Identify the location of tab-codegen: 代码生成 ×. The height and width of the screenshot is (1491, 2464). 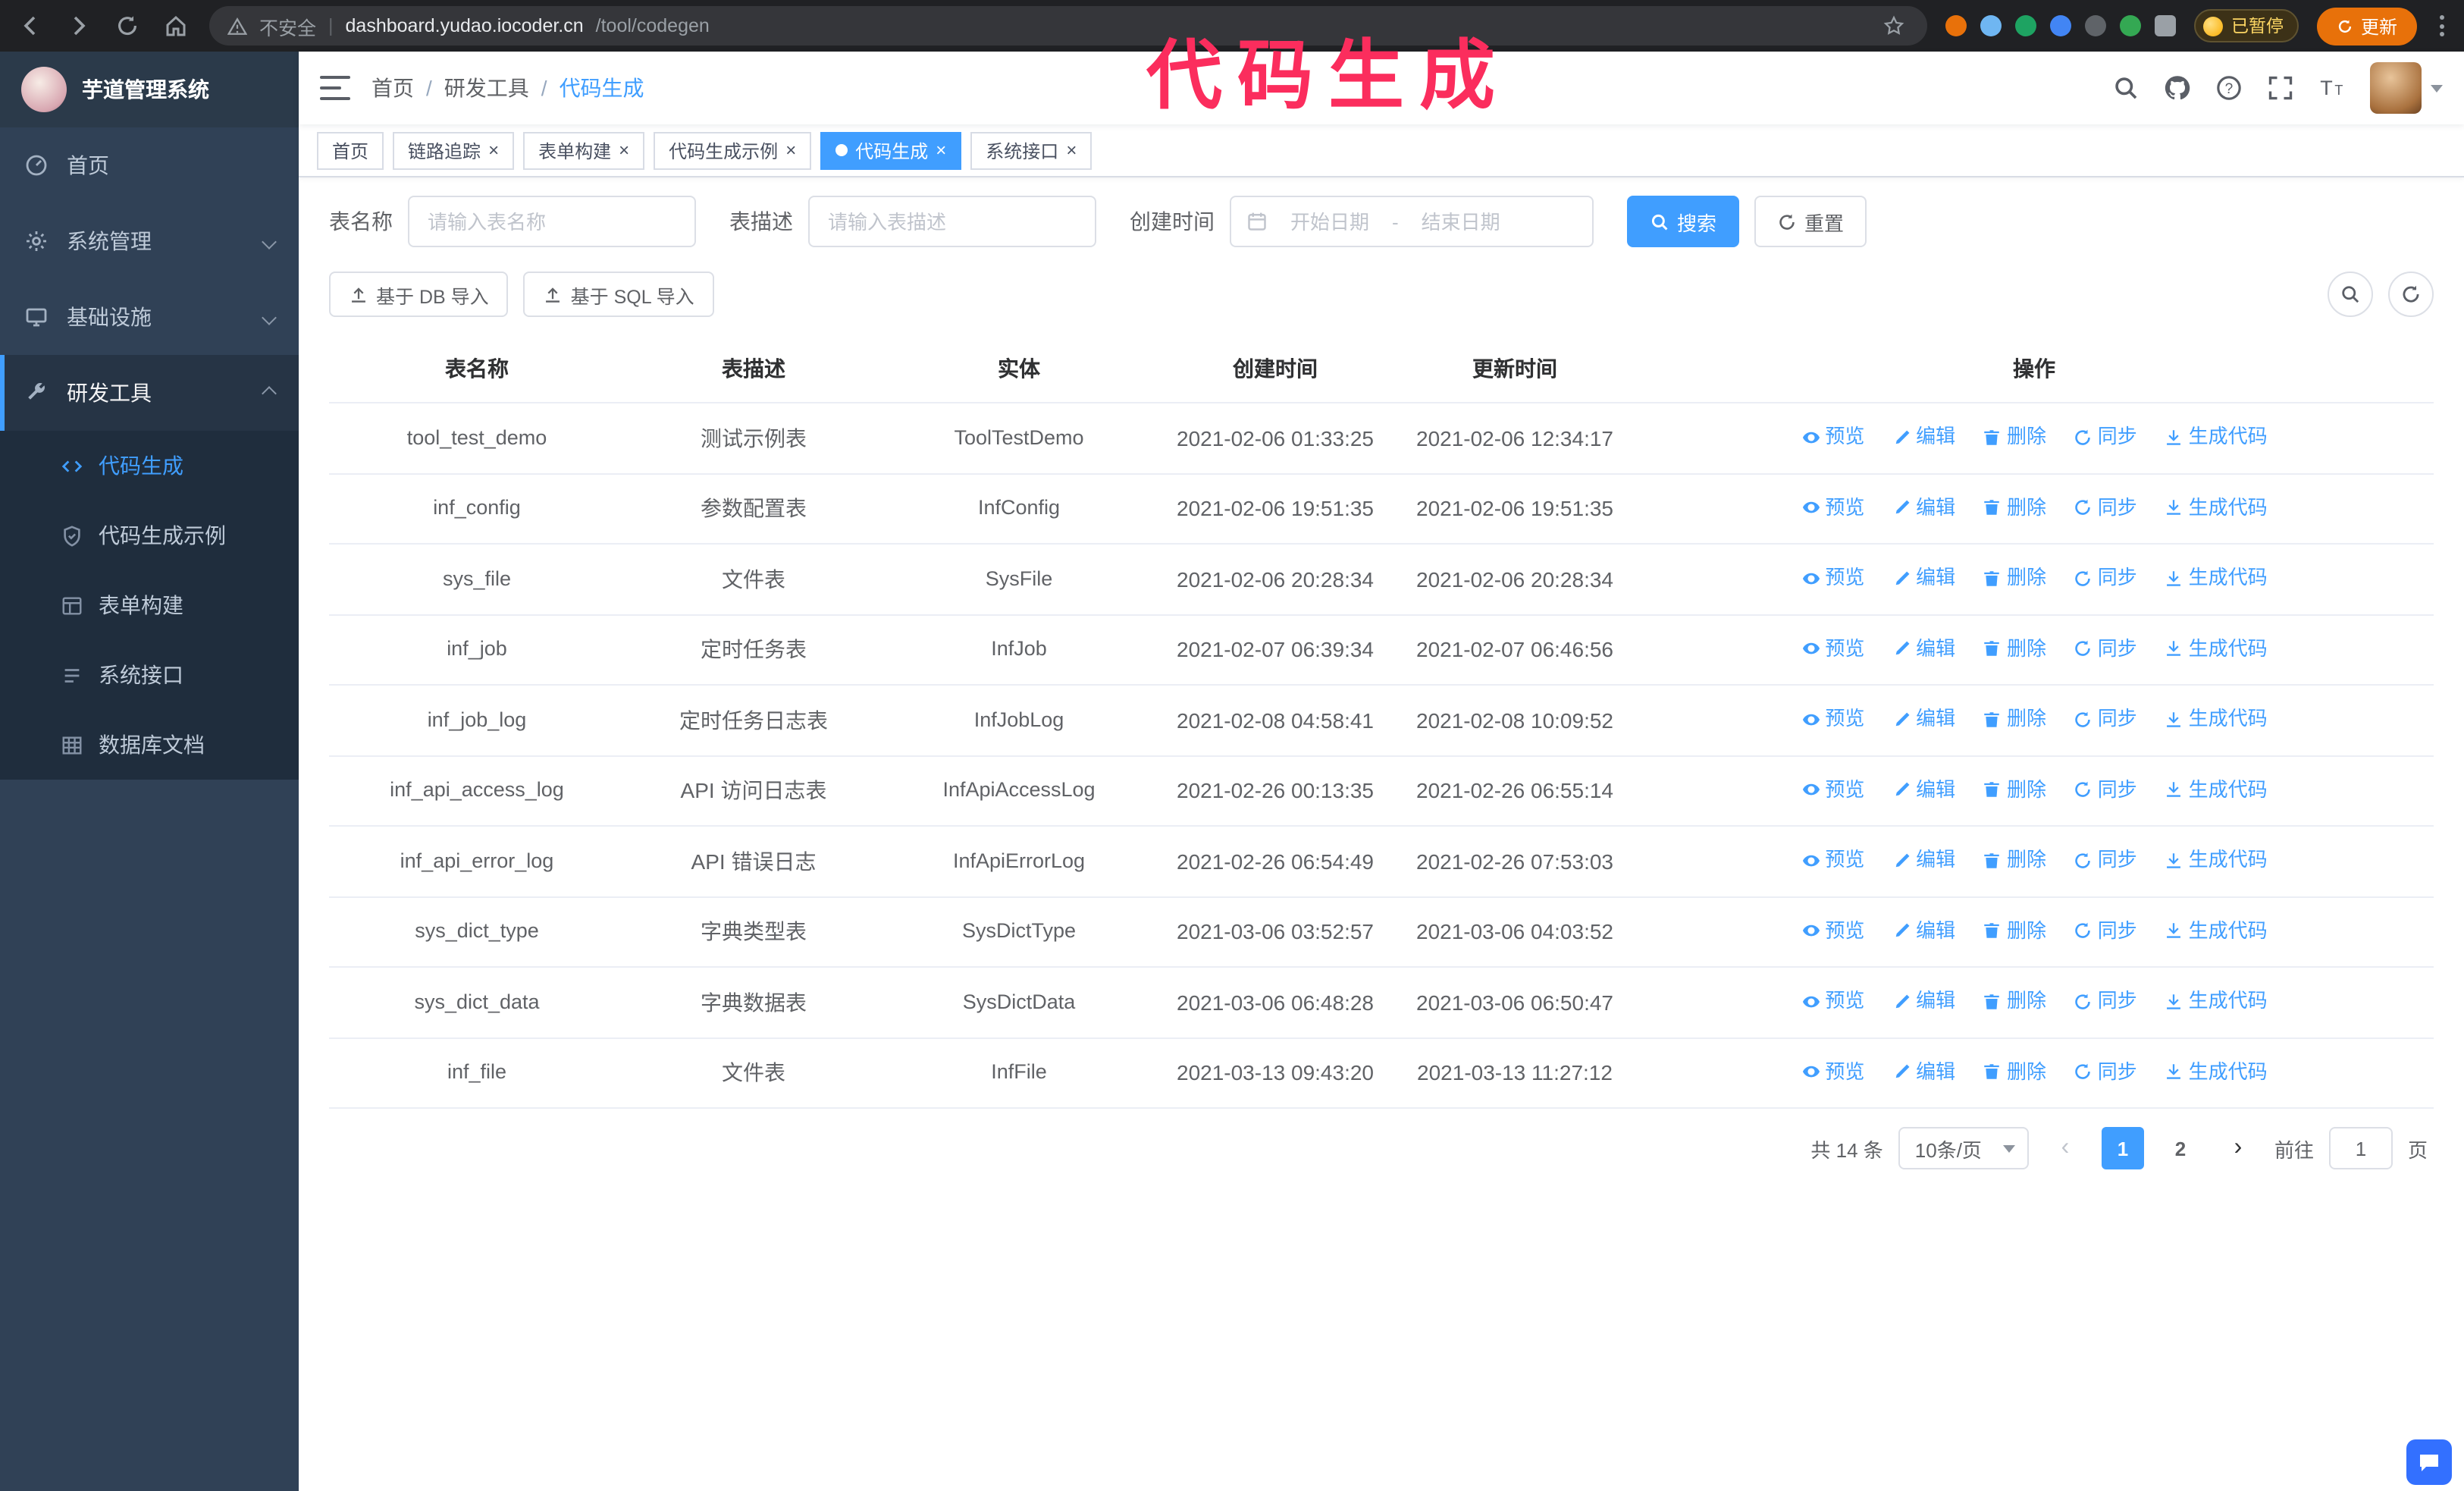
(891, 150).